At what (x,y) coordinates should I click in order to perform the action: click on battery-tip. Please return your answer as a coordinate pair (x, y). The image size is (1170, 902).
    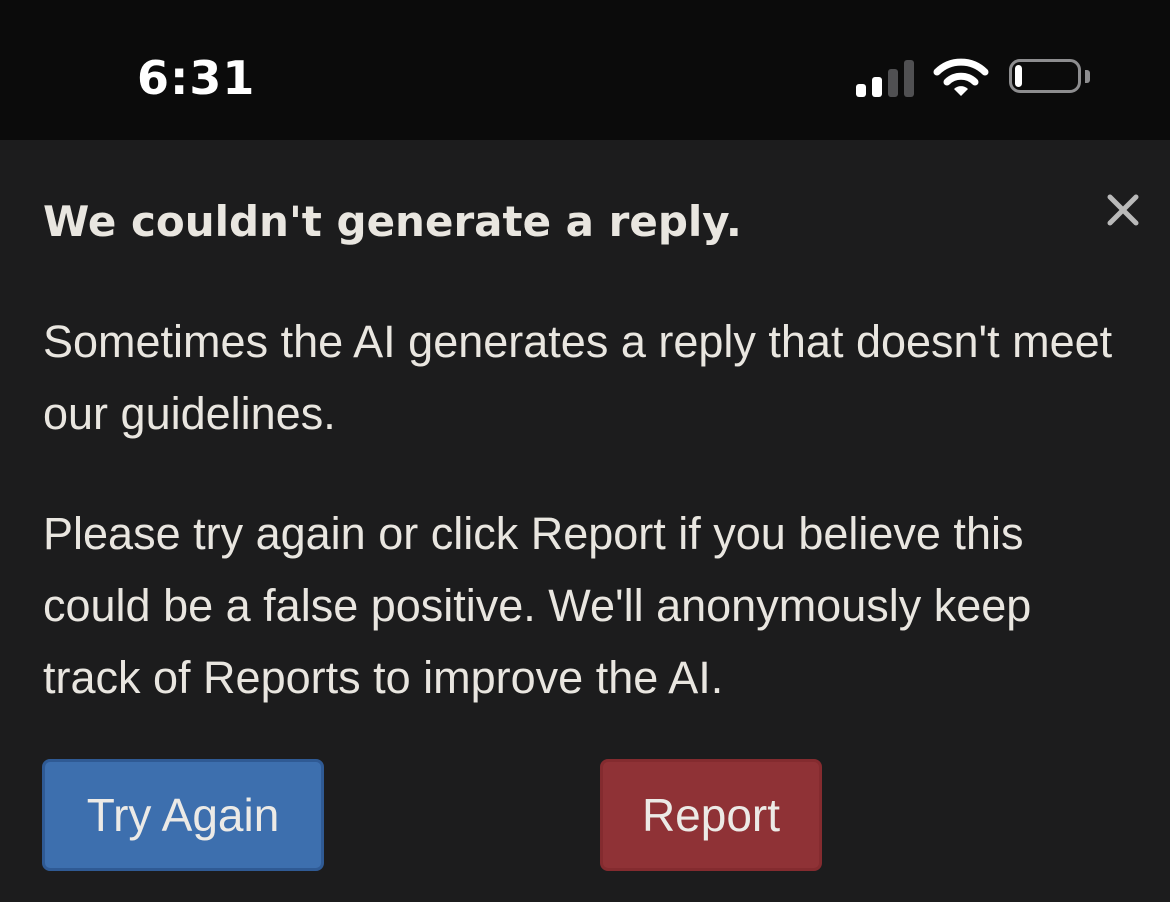
    Looking at the image, I should click on (1087, 76).